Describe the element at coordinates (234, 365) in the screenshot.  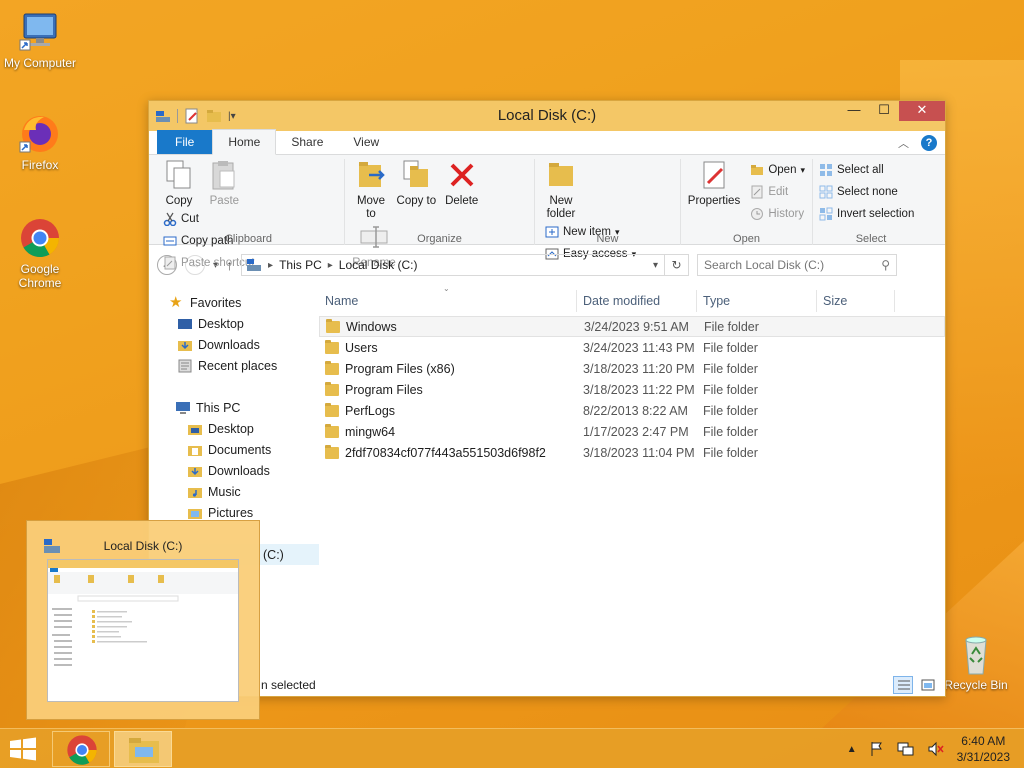
I see `nav-fav-recent-places: Recent places` at that location.